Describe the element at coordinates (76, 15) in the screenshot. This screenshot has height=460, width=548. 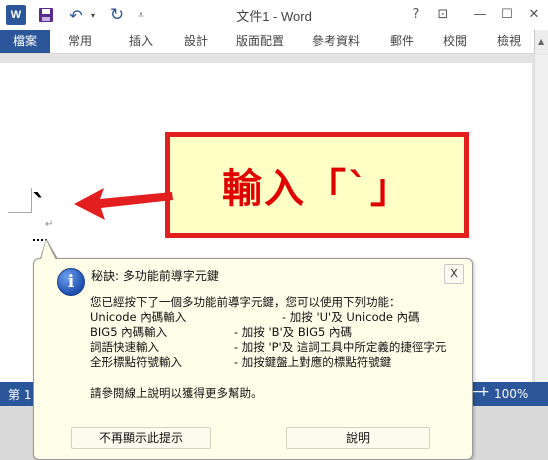
I see `undo-icon: ↶` at that location.